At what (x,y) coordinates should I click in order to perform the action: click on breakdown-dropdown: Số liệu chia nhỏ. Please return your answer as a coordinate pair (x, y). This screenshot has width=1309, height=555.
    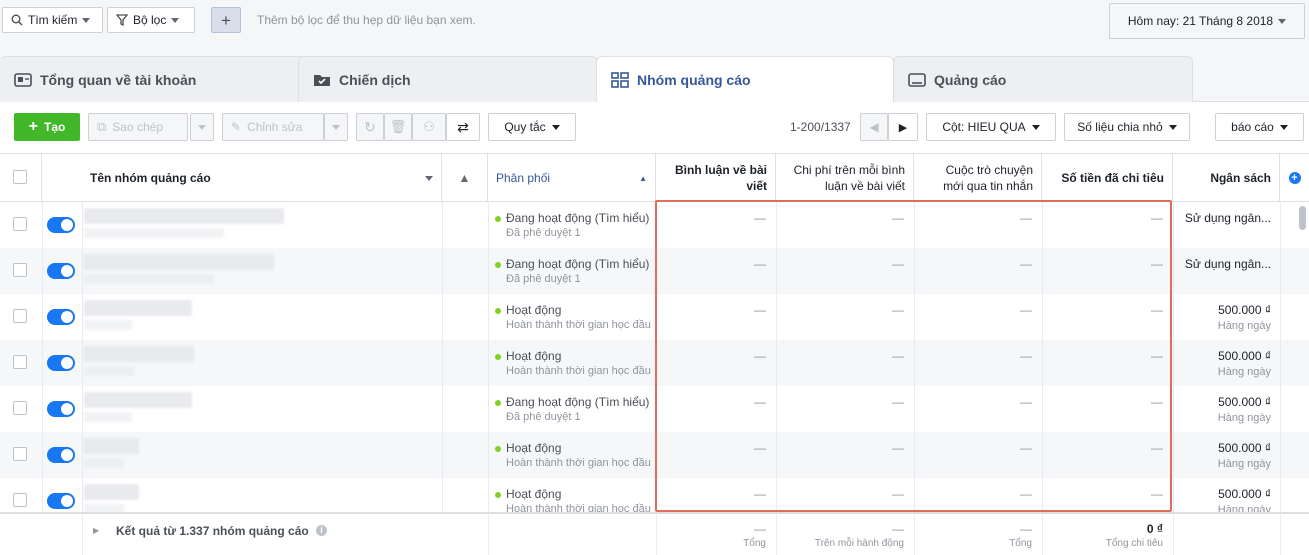
    Looking at the image, I should click on (1127, 127).